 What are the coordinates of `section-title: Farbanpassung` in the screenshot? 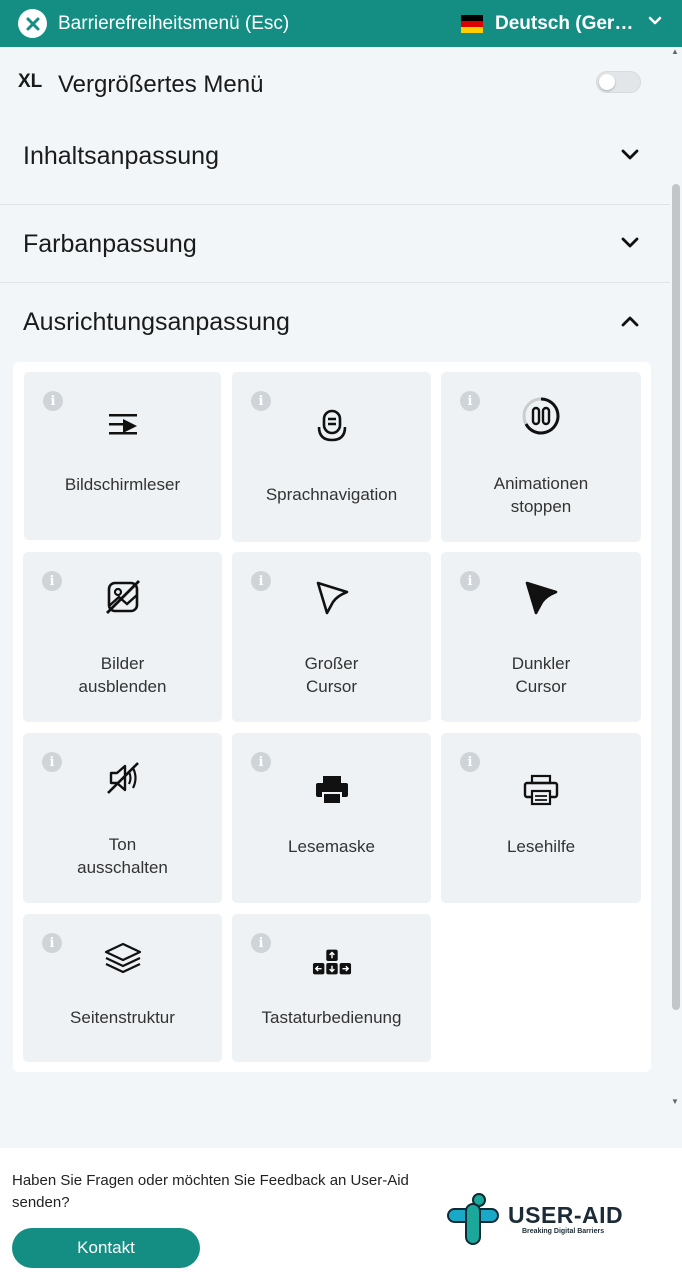 It's located at (110, 244).